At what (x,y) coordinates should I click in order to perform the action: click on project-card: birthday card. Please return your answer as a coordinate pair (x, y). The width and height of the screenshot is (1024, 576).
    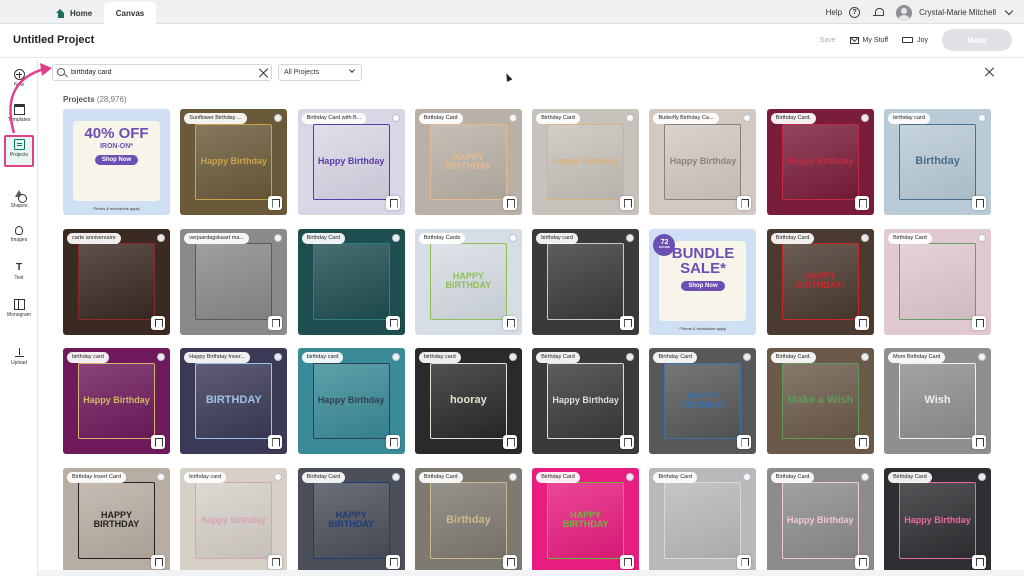
    Looking at the image, I should click on (586, 281).